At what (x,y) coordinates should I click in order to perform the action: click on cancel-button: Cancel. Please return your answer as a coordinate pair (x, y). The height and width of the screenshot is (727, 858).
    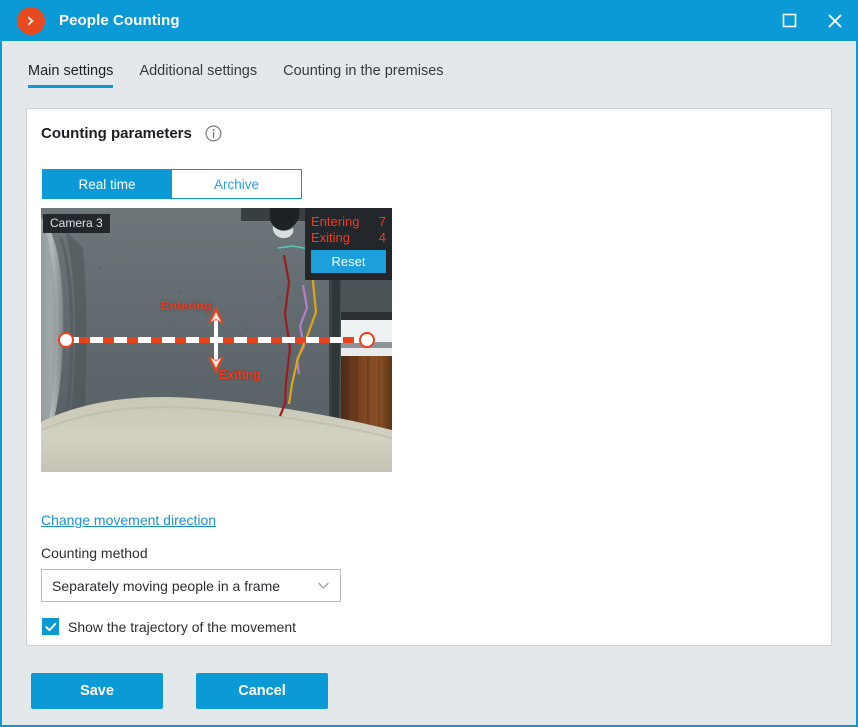
    Looking at the image, I should click on (262, 691).